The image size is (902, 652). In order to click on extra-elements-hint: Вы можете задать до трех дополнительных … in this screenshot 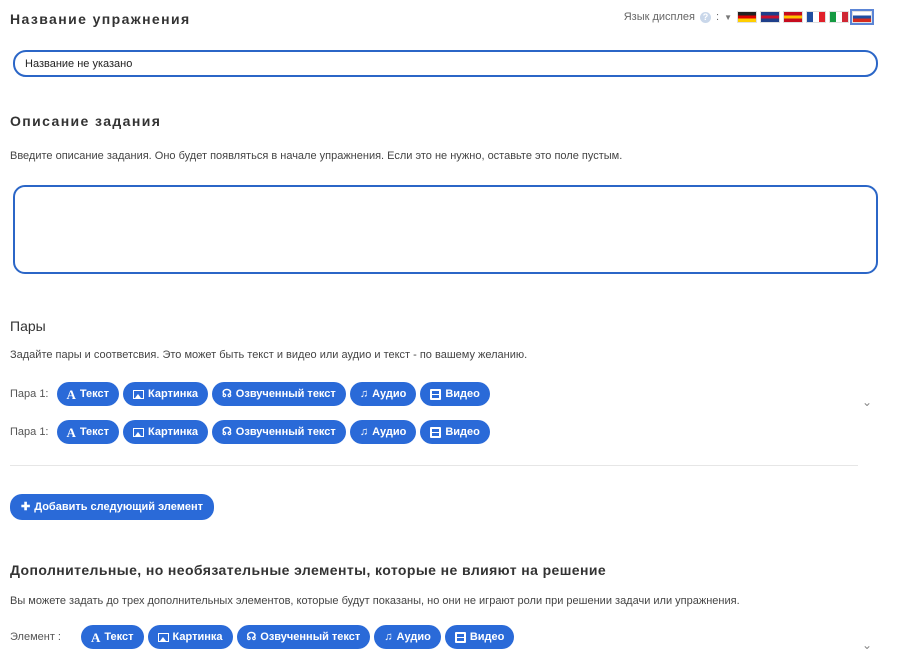, I will do `click(375, 601)`.